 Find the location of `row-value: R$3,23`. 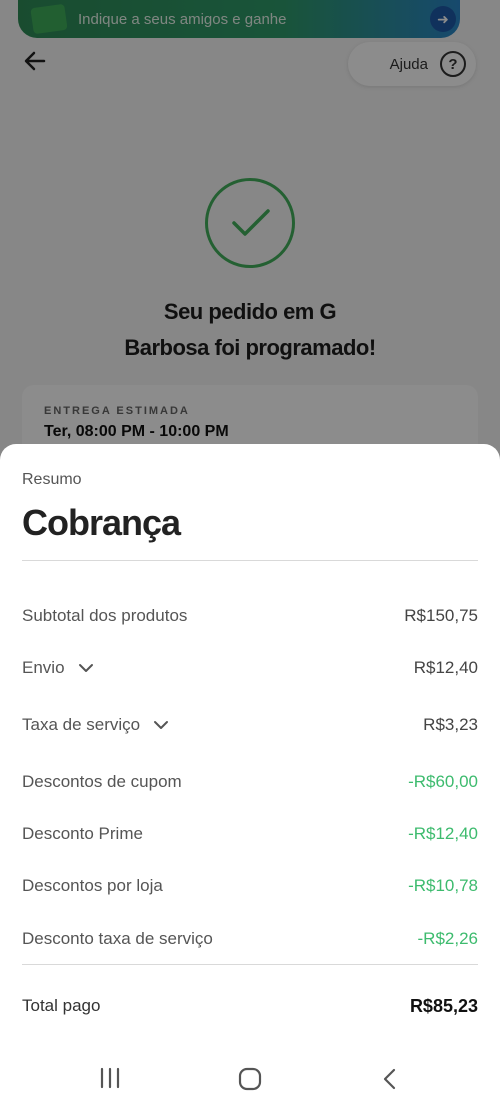

row-value: R$3,23 is located at coordinates (450, 724).